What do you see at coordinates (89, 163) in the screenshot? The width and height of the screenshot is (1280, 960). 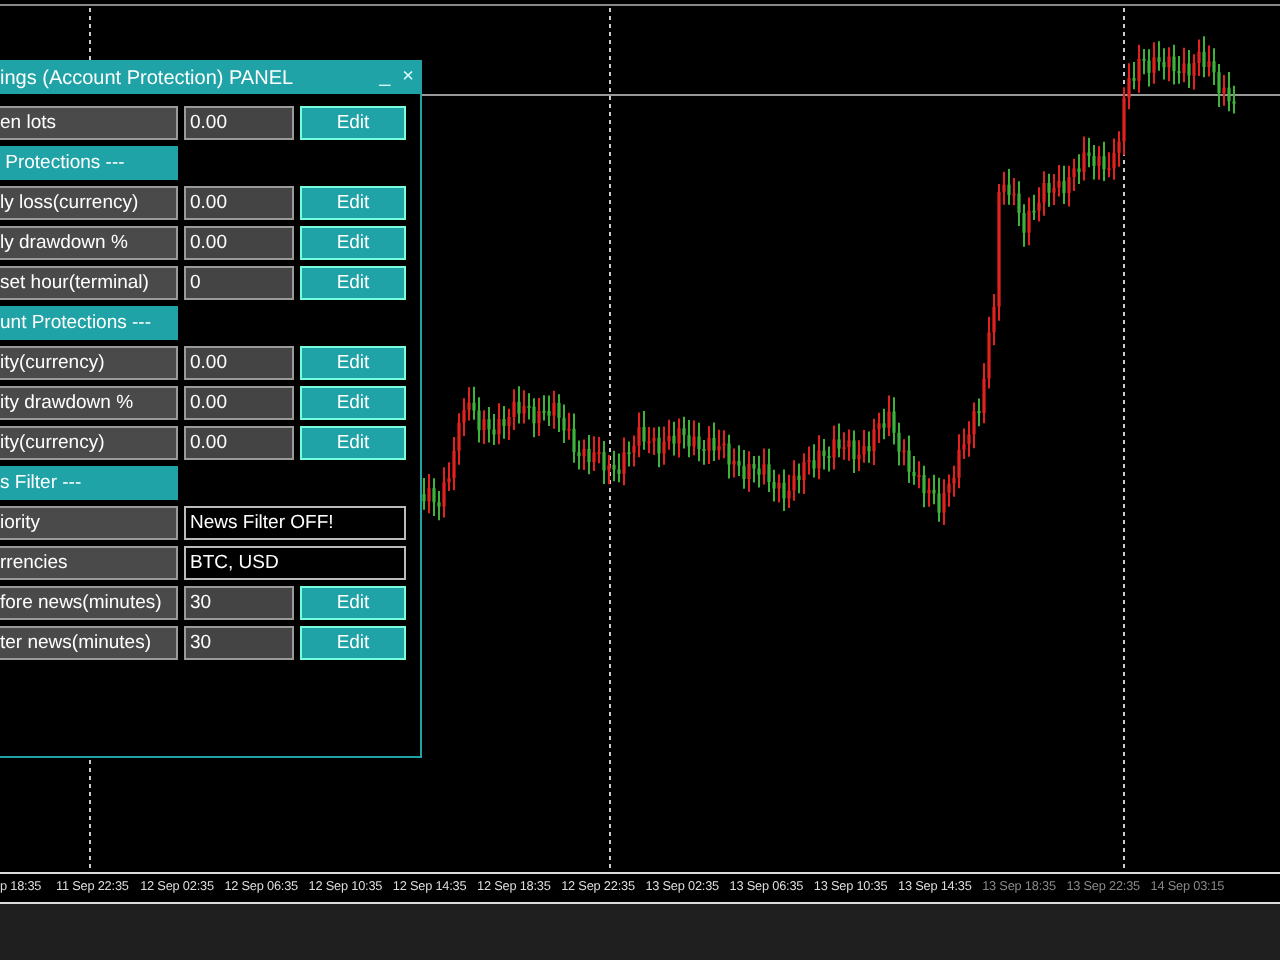 I see `section-header: Protections ---` at bounding box center [89, 163].